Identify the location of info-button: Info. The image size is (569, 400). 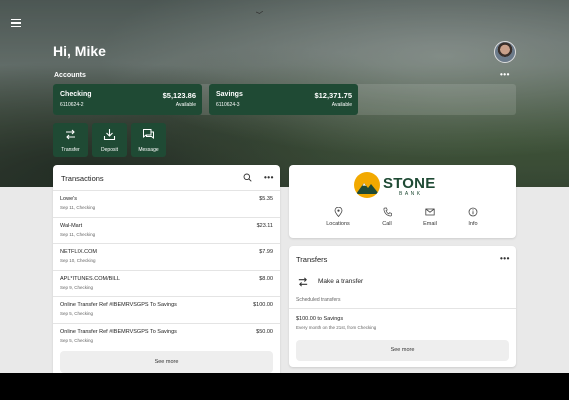
(473, 217).